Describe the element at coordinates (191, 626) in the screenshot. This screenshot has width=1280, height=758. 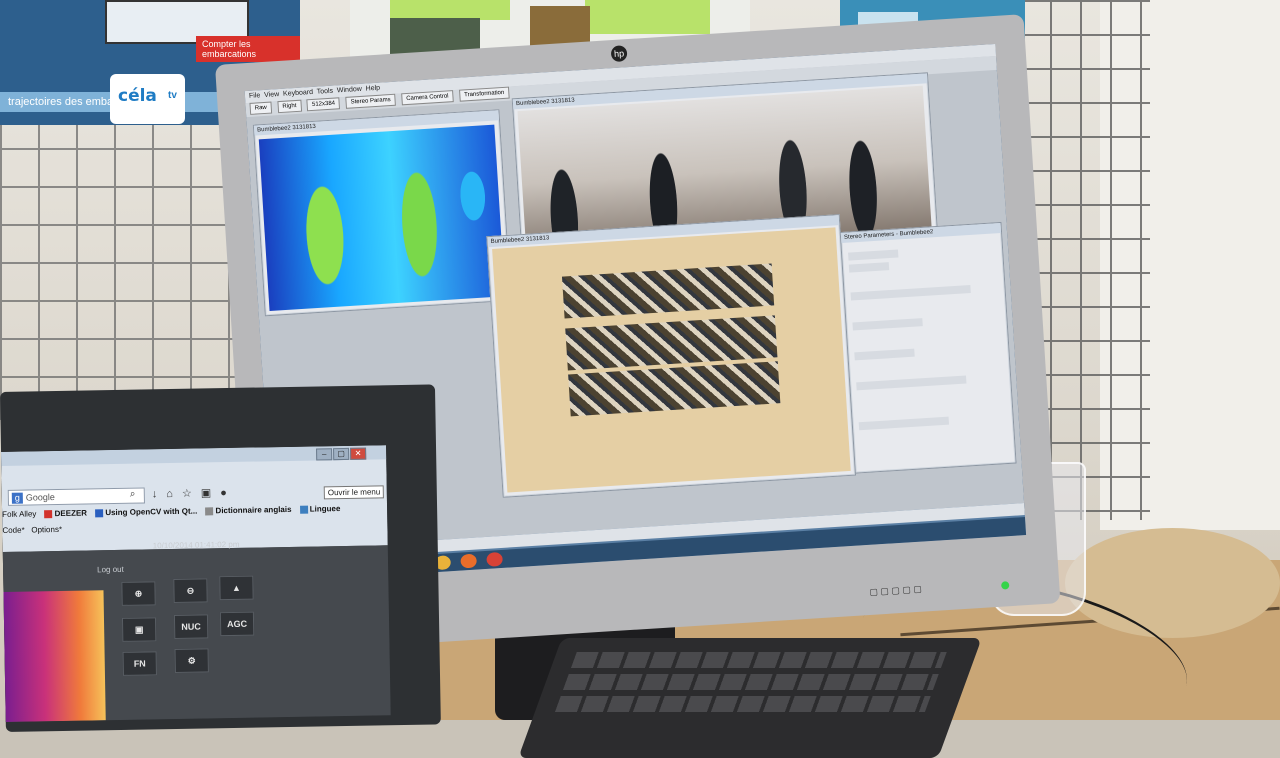
I see `nuc-button: NUC` at that location.